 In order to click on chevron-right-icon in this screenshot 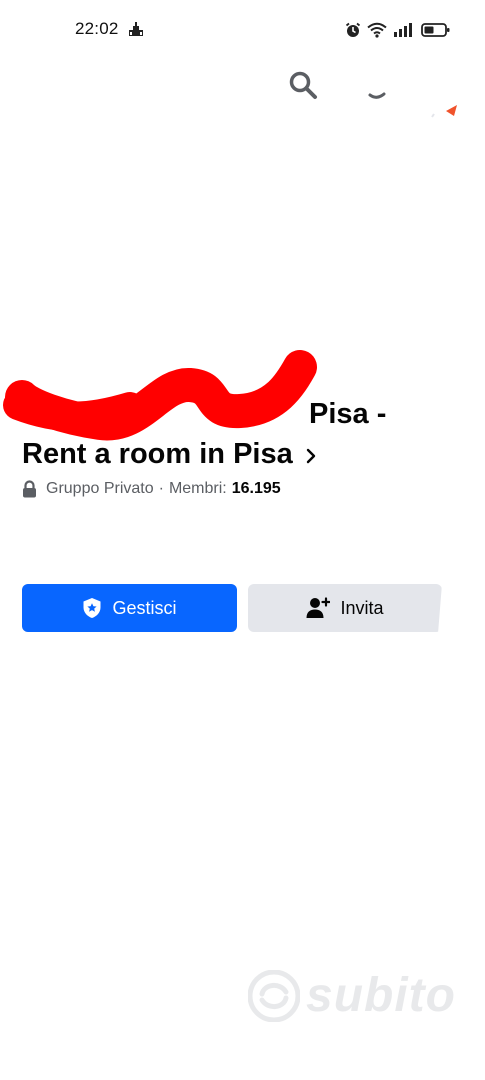, I will do `click(310, 456)`.